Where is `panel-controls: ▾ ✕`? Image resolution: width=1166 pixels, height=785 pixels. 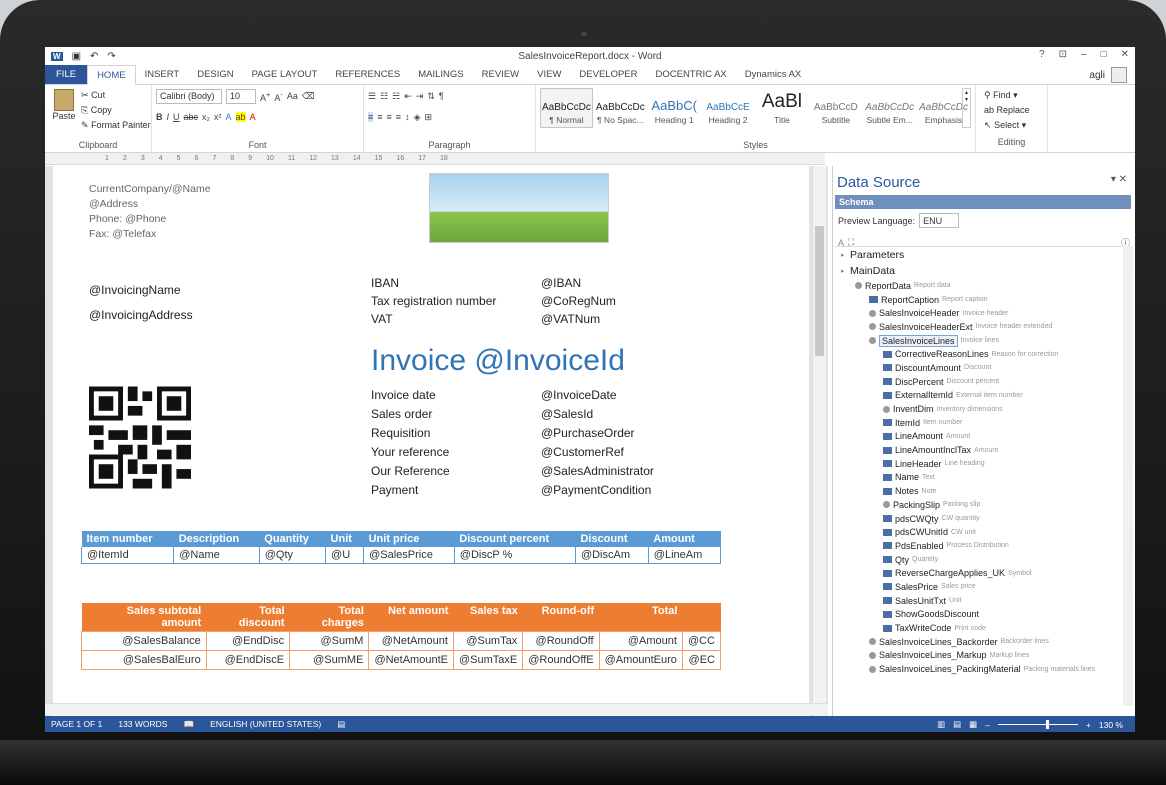 panel-controls: ▾ ✕ is located at coordinates (1119, 179).